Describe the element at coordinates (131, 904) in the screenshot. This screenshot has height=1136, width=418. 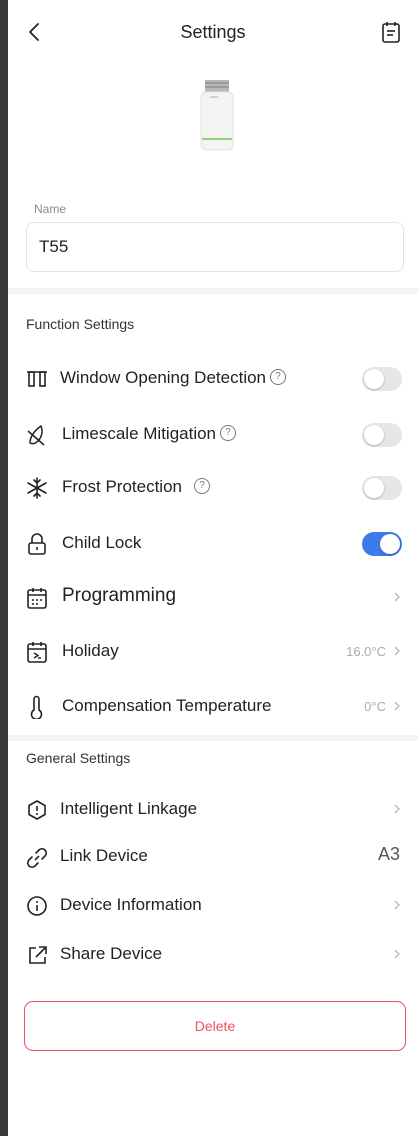
I see `device-information-label: Device Information` at that location.